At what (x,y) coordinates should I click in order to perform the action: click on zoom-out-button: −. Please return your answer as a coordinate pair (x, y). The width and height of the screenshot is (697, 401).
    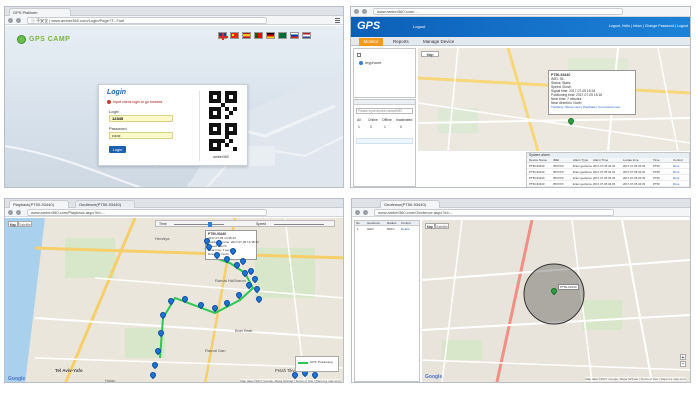
    Looking at the image, I should click on (683, 364).